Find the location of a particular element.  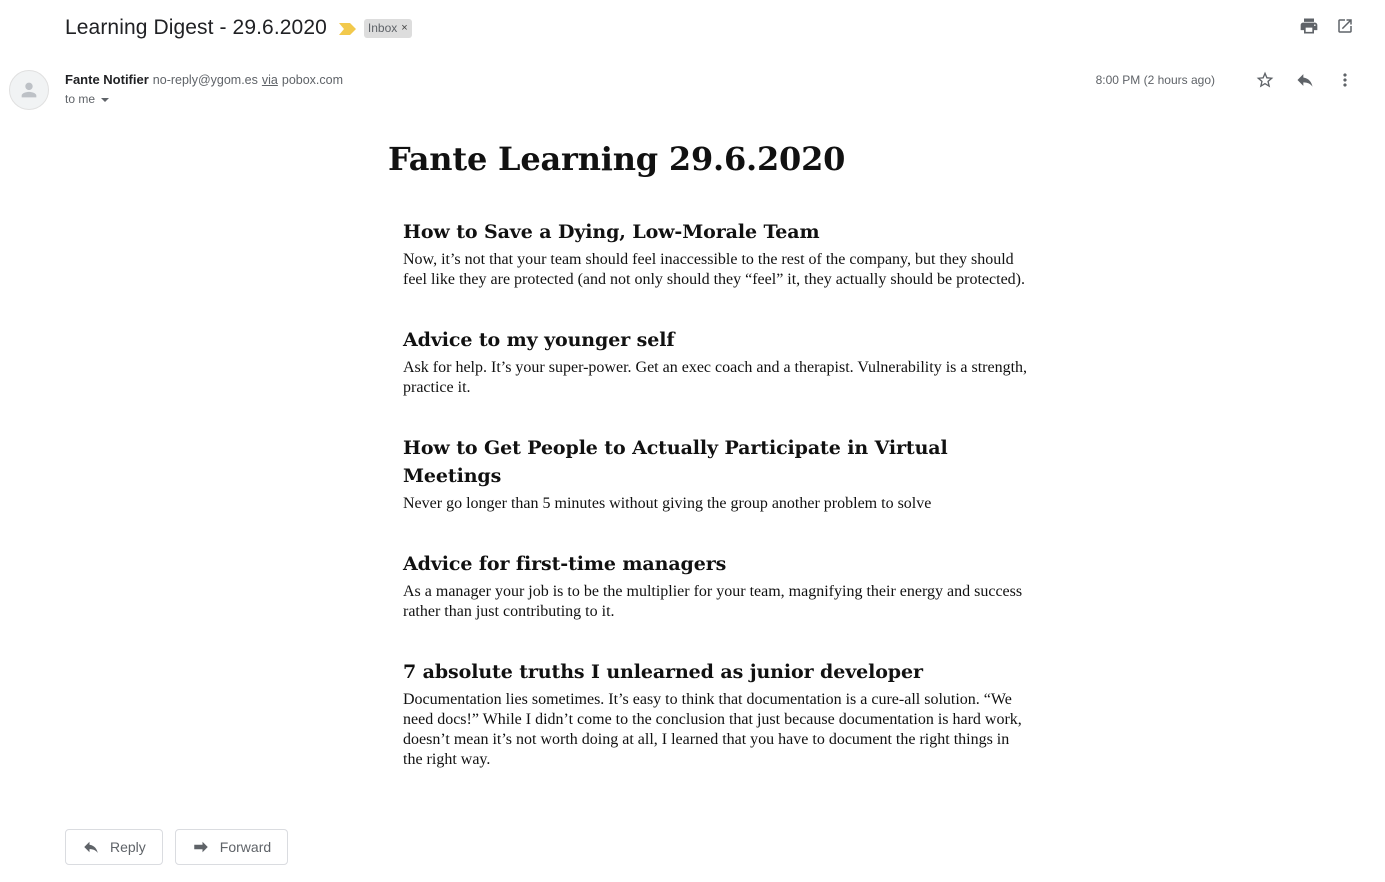

article-title: Advice to my younger self is located at coordinates (715, 340).